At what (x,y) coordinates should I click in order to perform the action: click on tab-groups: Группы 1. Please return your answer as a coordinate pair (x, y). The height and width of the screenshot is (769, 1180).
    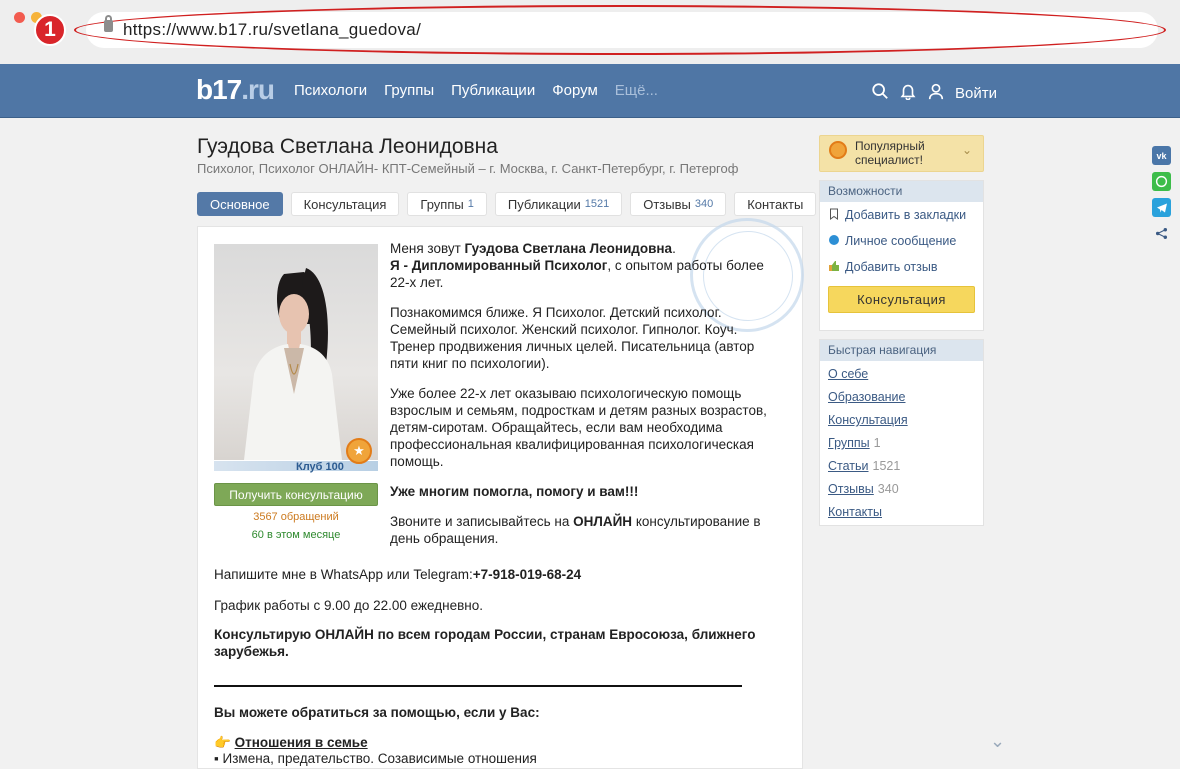
    Looking at the image, I should click on (447, 204).